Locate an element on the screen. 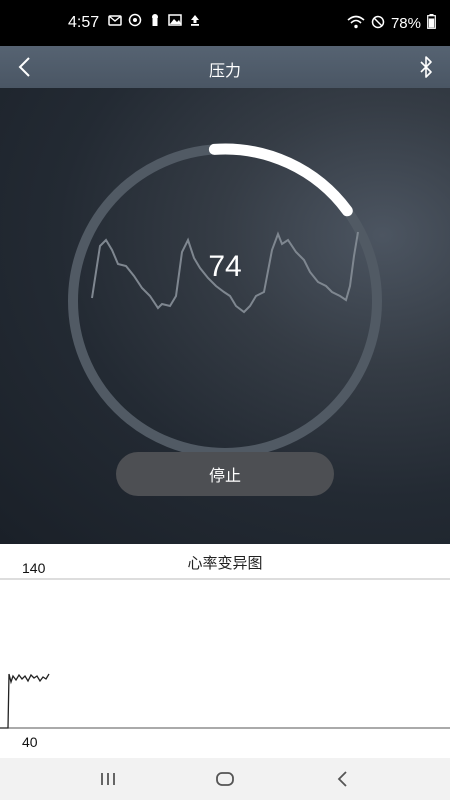 This screenshot has width=450, height=800. status-bar: 4:57 78% is located at coordinates (225, 23).